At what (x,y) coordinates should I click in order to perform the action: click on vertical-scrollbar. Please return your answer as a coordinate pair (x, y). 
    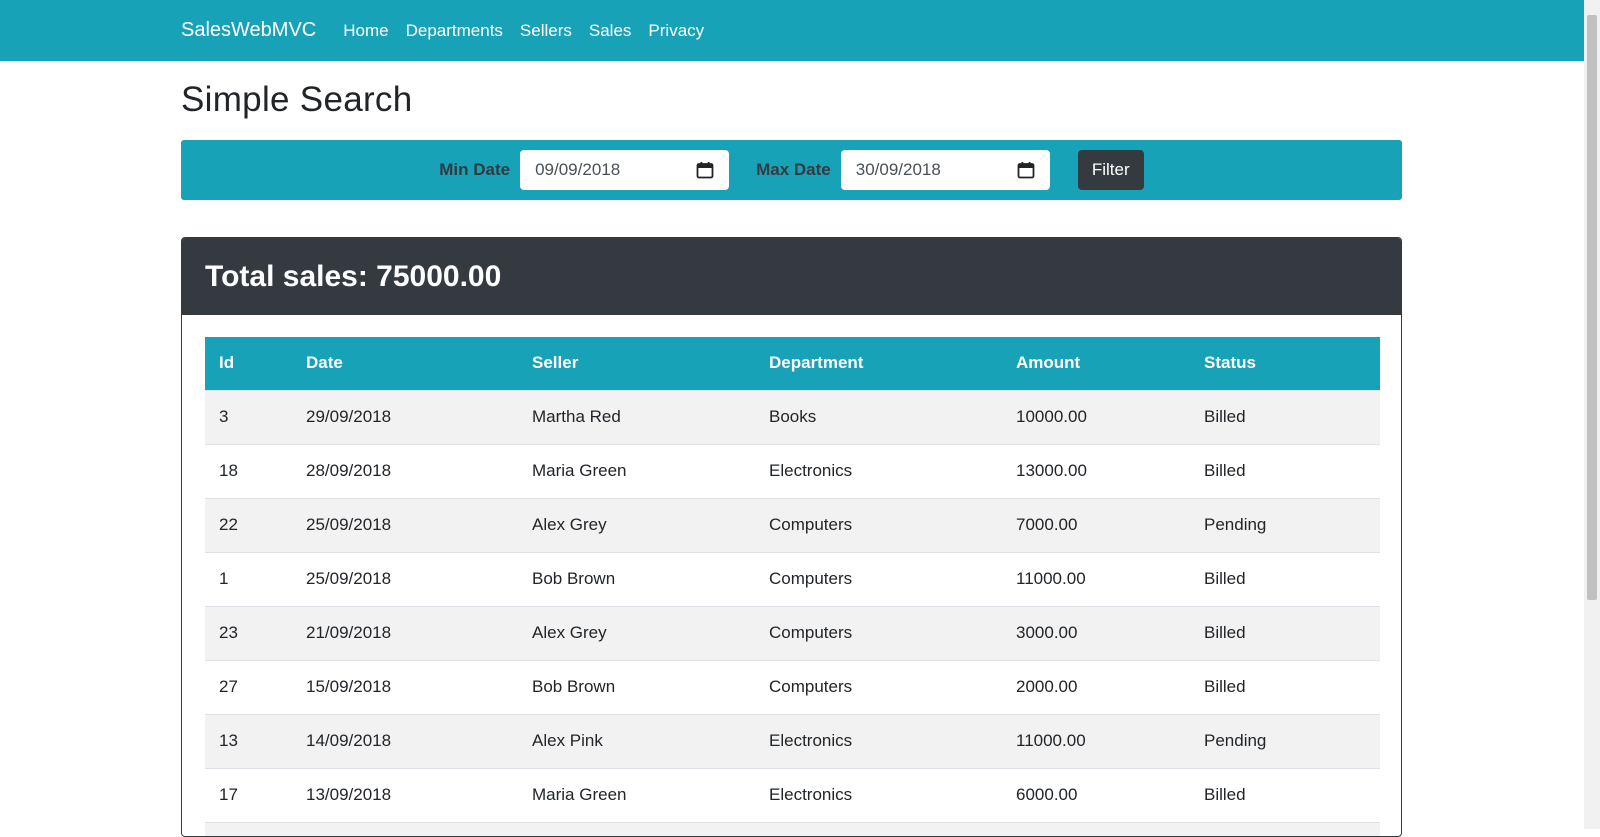
    Looking at the image, I should click on (1592, 414).